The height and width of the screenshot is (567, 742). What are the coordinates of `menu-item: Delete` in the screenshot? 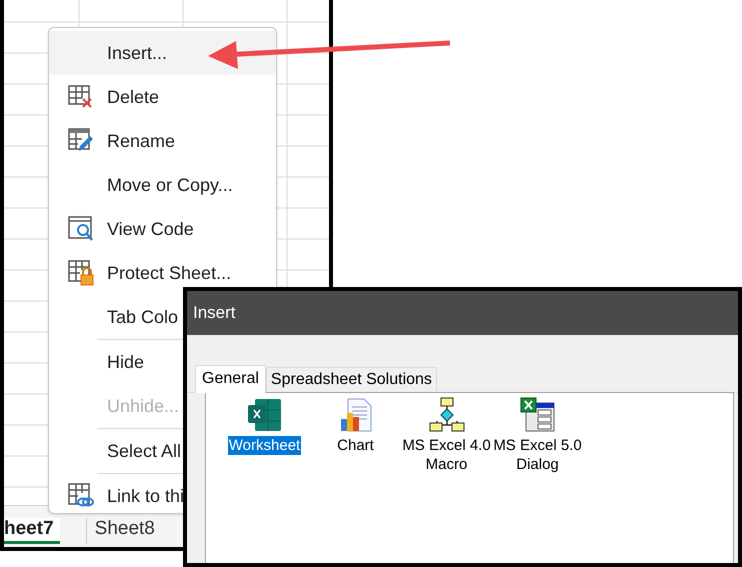 It's located at (133, 97).